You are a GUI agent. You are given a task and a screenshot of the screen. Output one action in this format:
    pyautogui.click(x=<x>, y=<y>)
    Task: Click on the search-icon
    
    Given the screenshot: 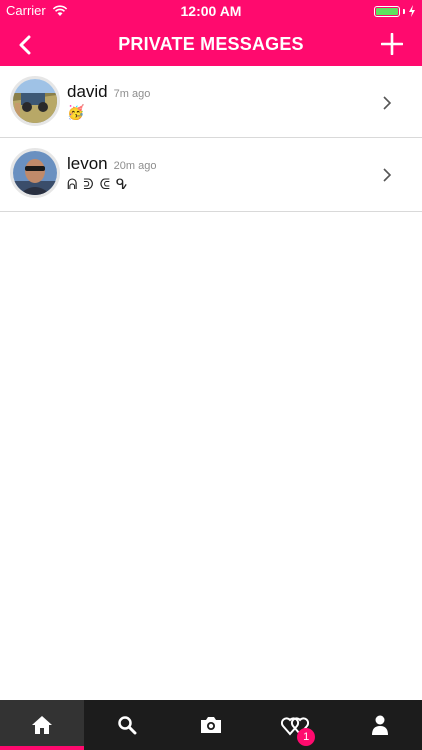 What is the action you would take?
    pyautogui.click(x=127, y=725)
    